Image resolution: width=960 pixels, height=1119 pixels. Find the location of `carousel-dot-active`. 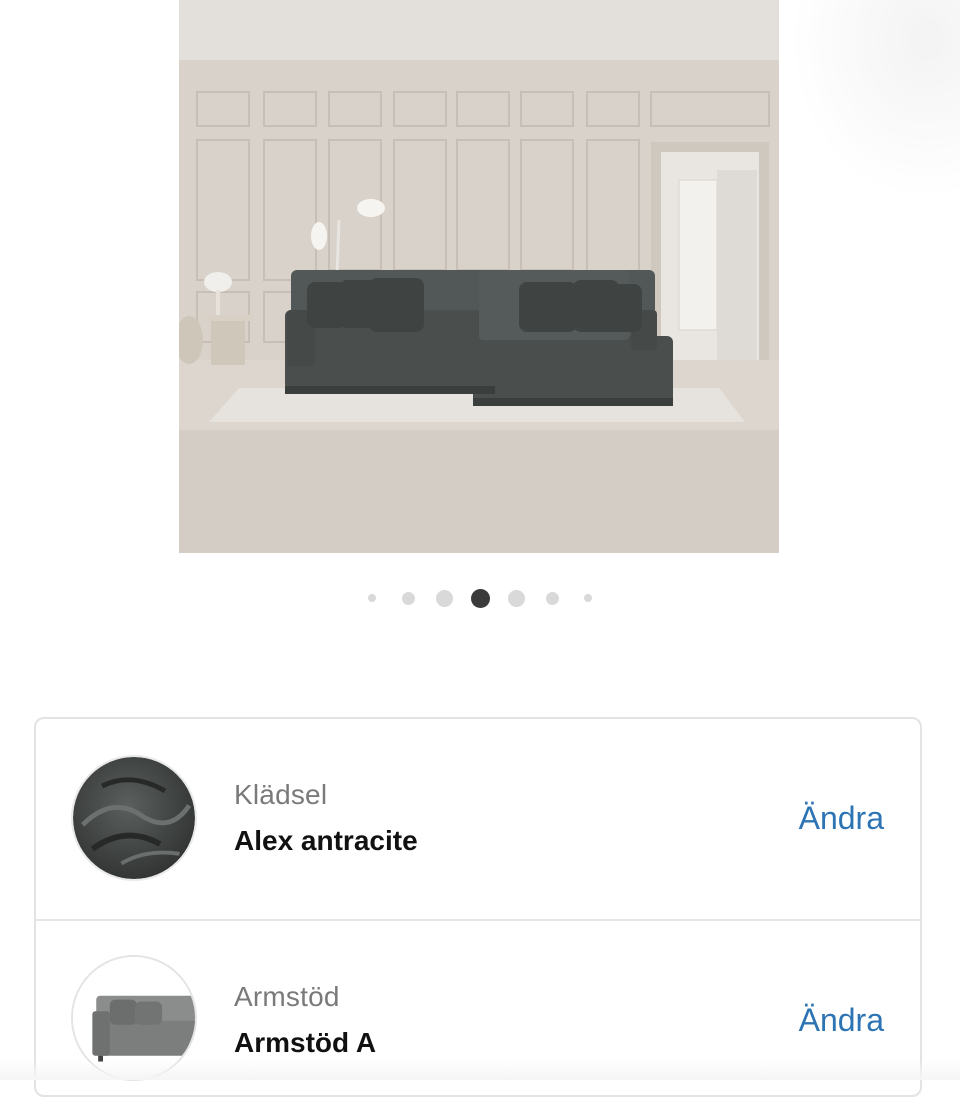

carousel-dot-active is located at coordinates (480, 598).